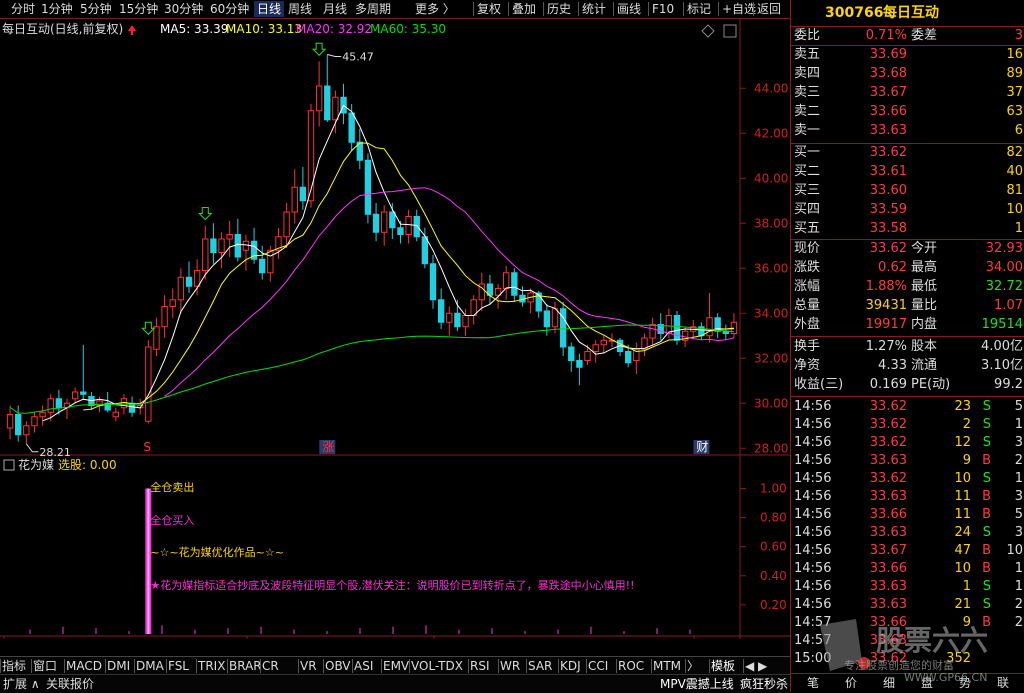 This screenshot has height=693, width=1024. Describe the element at coordinates (807, 92) in the screenshot. I see `sell-row-label: 卖三` at that location.